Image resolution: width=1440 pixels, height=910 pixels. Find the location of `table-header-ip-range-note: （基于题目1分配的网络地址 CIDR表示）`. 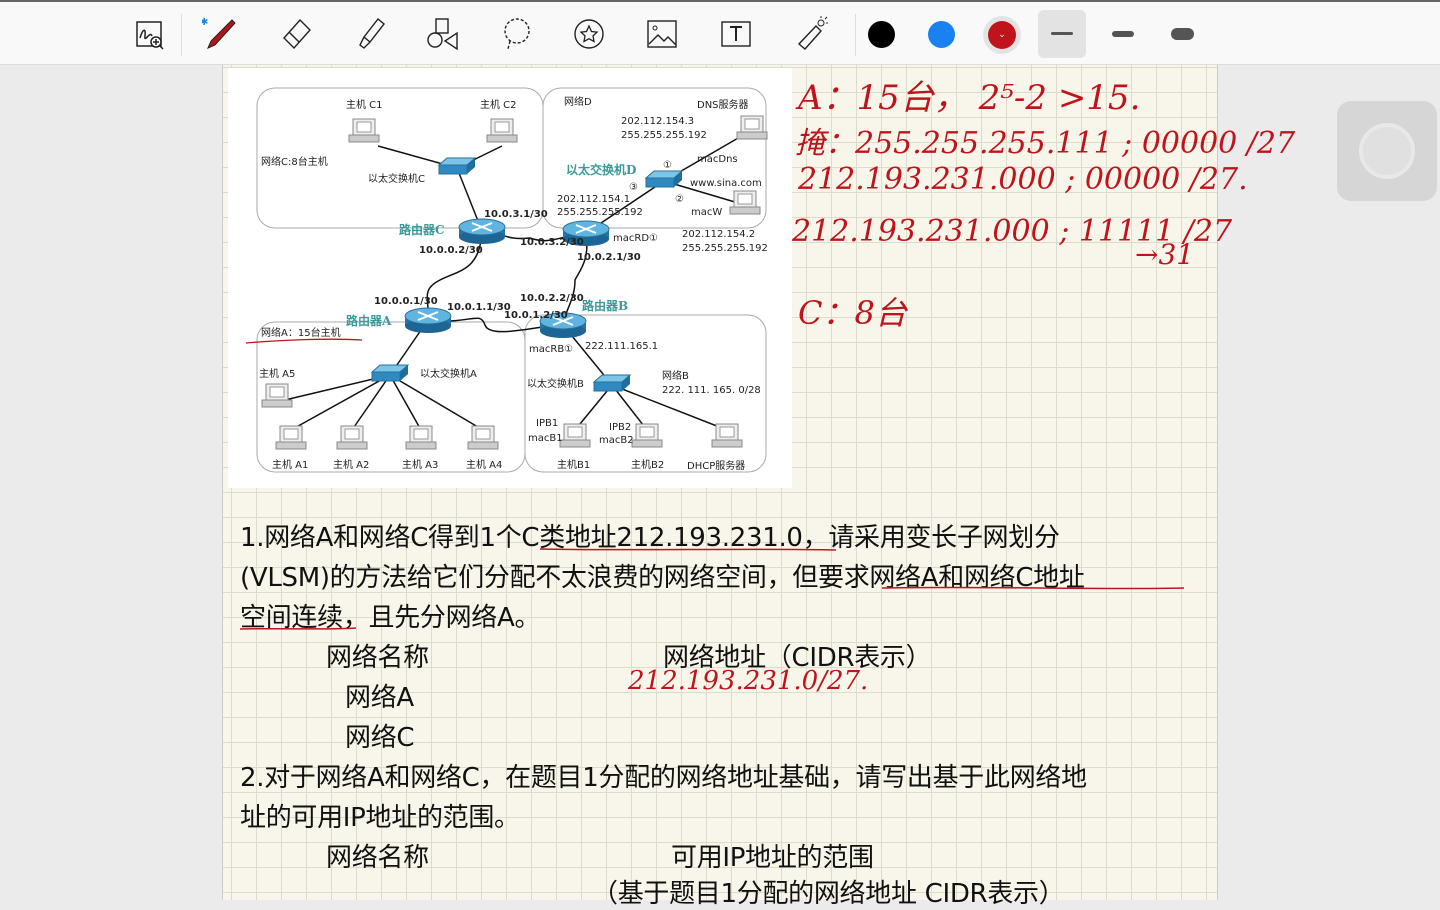

table-header-ip-range-note: （基于题目1分配的网络地址 CIDR表示） is located at coordinates (828, 894).